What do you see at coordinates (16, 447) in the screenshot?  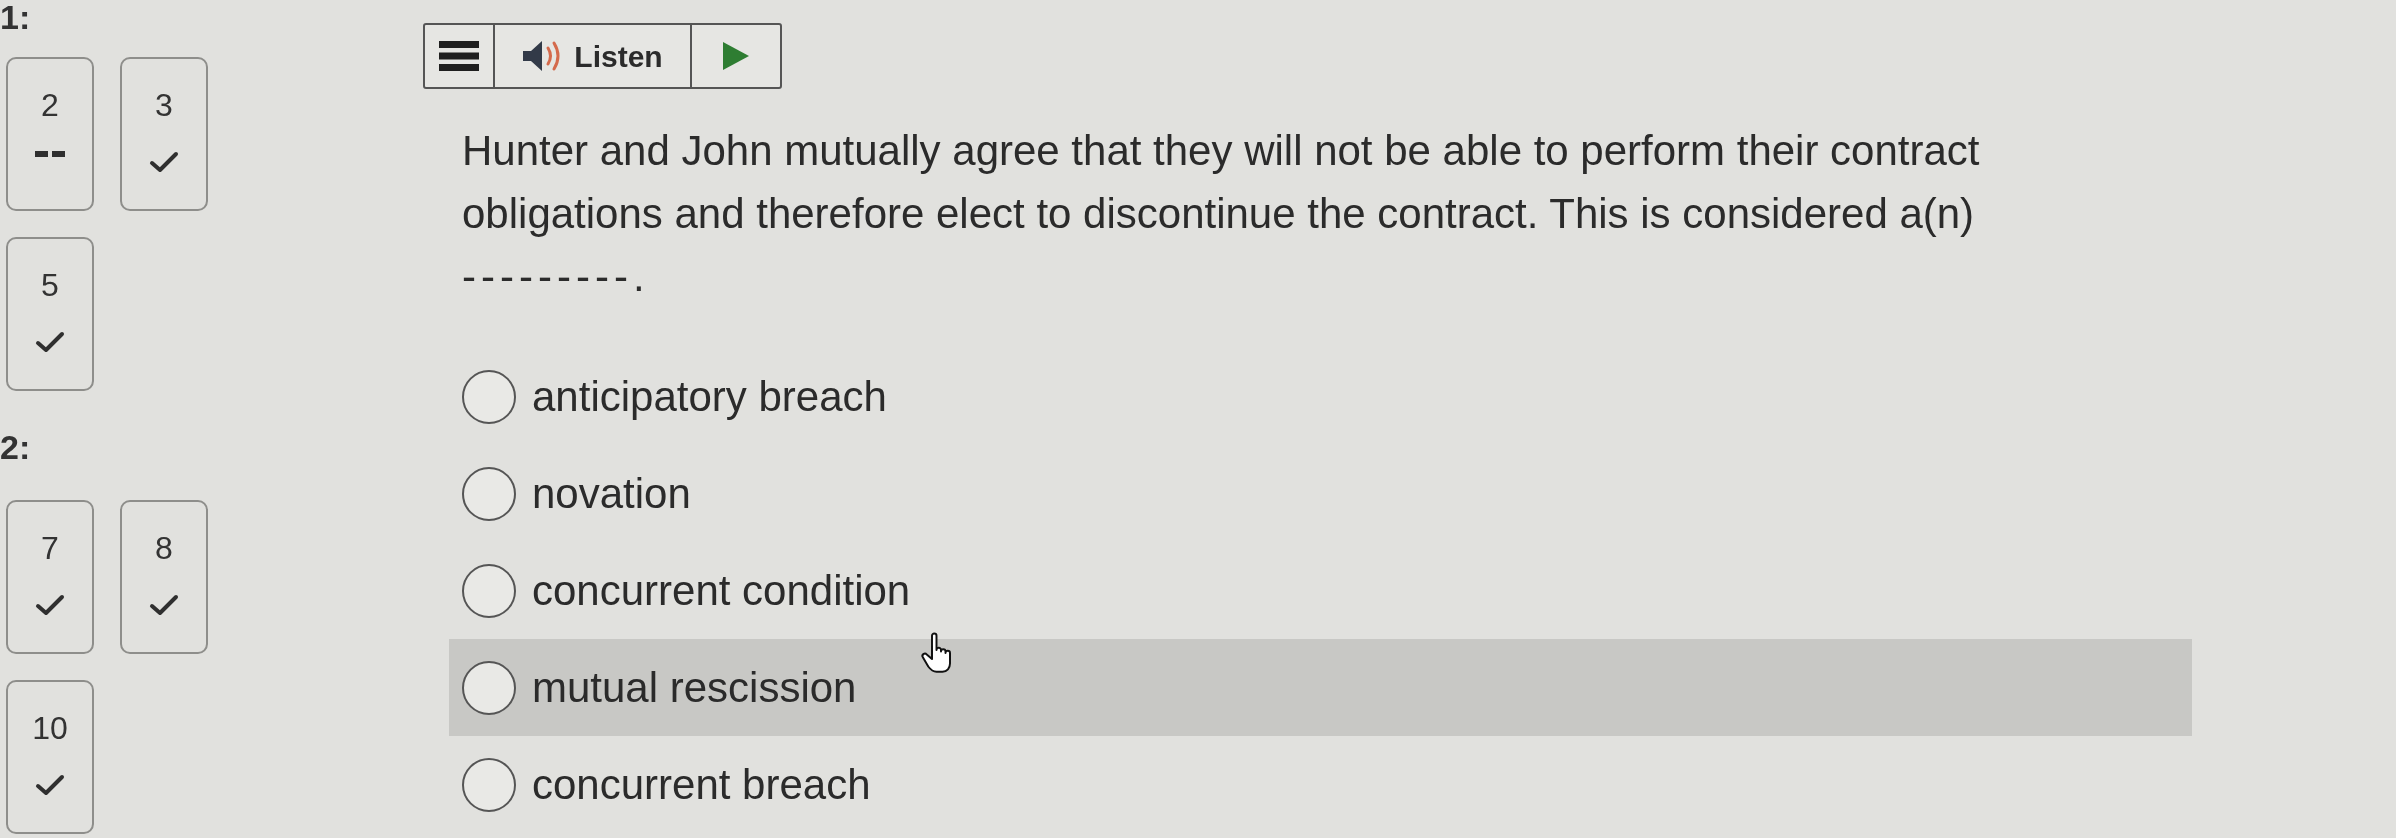 I see `section-label: 2:` at bounding box center [16, 447].